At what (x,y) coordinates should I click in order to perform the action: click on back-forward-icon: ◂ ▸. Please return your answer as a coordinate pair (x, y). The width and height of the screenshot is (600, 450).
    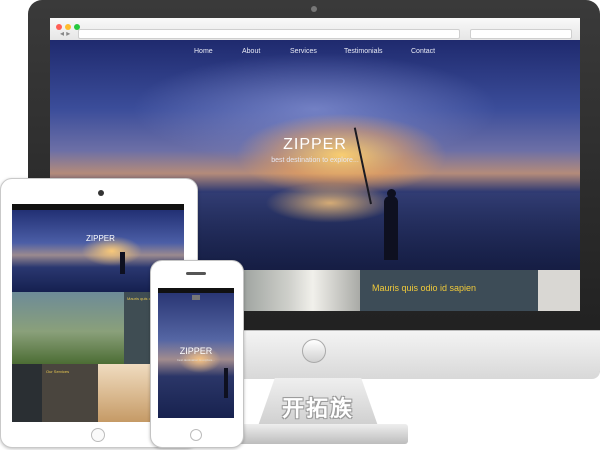
    Looking at the image, I should click on (65, 34).